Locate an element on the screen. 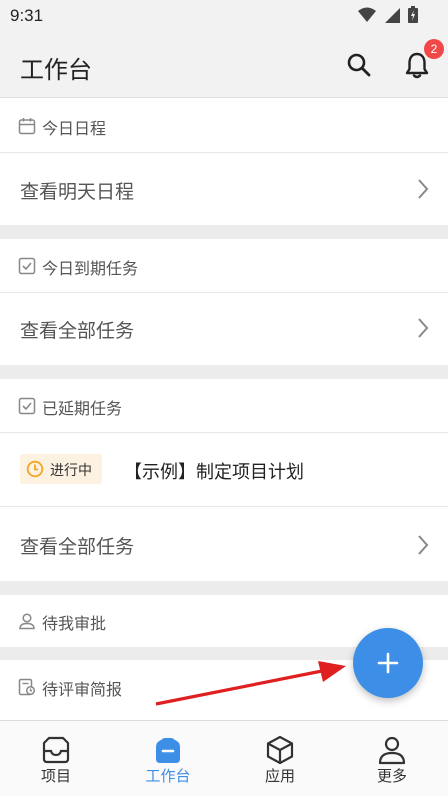 The image size is (448, 796). tab-more: 更多 is located at coordinates (392, 758).